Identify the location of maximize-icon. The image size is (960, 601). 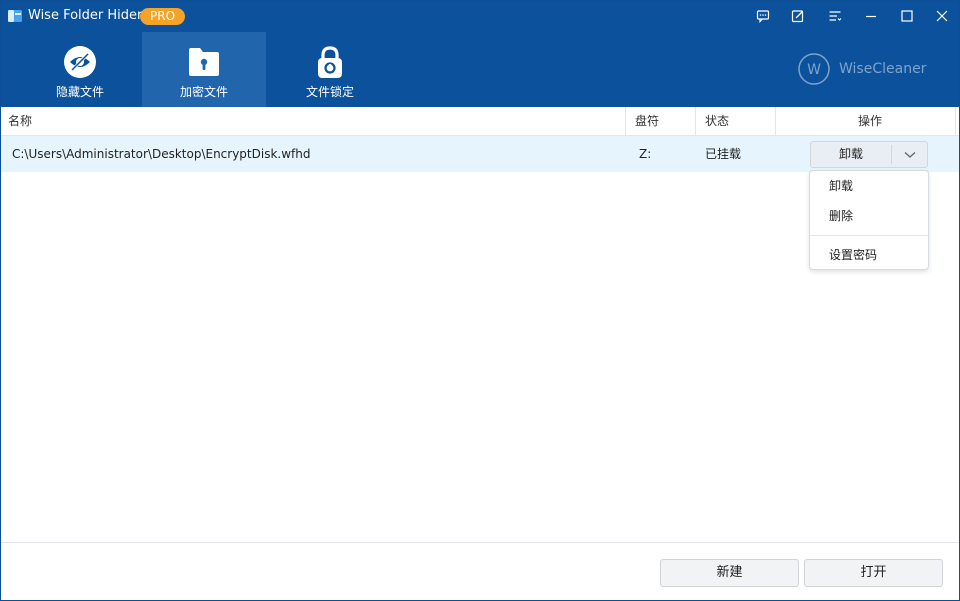
(907, 16).